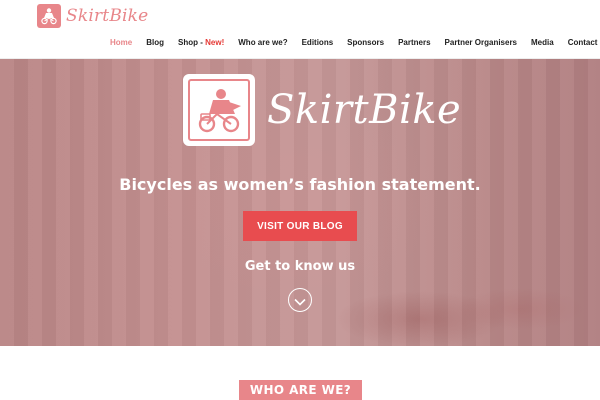 The height and width of the screenshot is (400, 600). I want to click on nav-item-blog: Blog, so click(155, 42).